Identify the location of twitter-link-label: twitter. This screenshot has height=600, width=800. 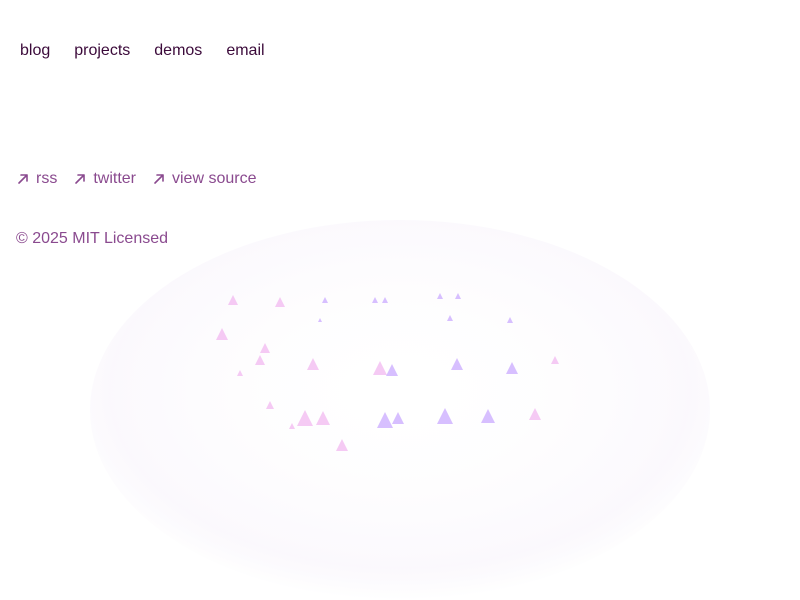
(114, 178).